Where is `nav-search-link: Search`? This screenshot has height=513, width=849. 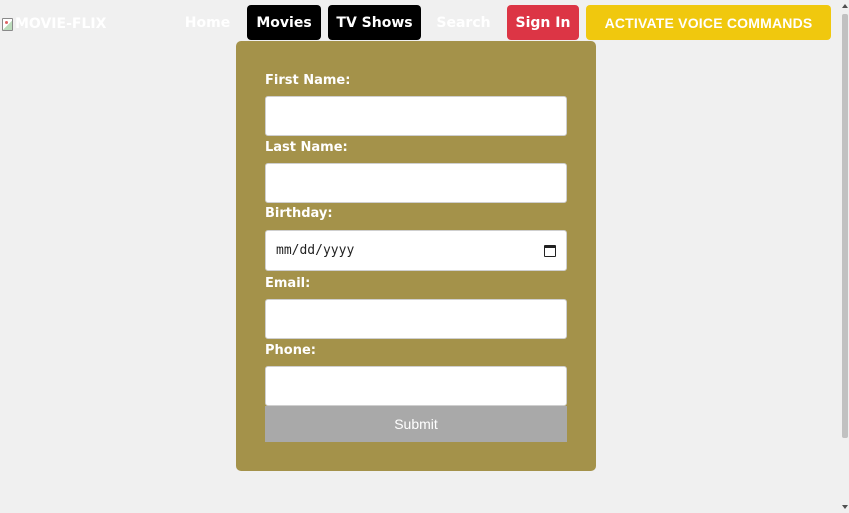 nav-search-link: Search is located at coordinates (463, 22).